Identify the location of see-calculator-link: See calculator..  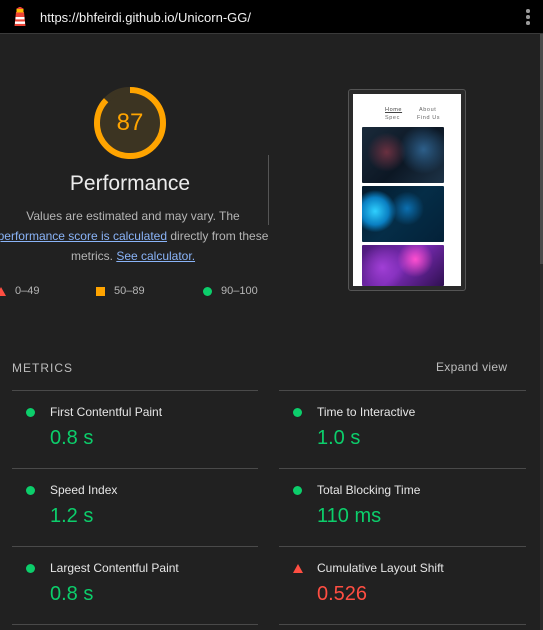
(155, 256).